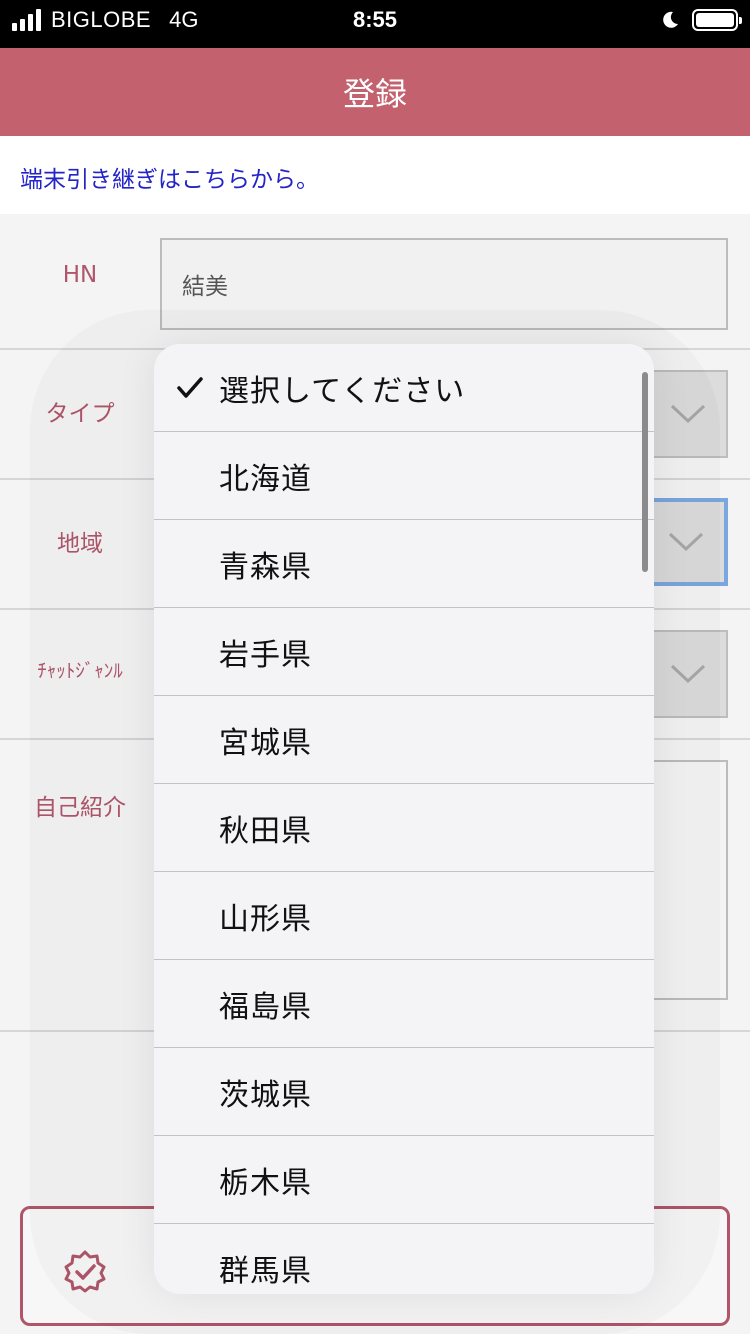 Image resolution: width=750 pixels, height=1334 pixels. What do you see at coordinates (205, 287) in the screenshot?
I see `hn-input-value: 結美` at bounding box center [205, 287].